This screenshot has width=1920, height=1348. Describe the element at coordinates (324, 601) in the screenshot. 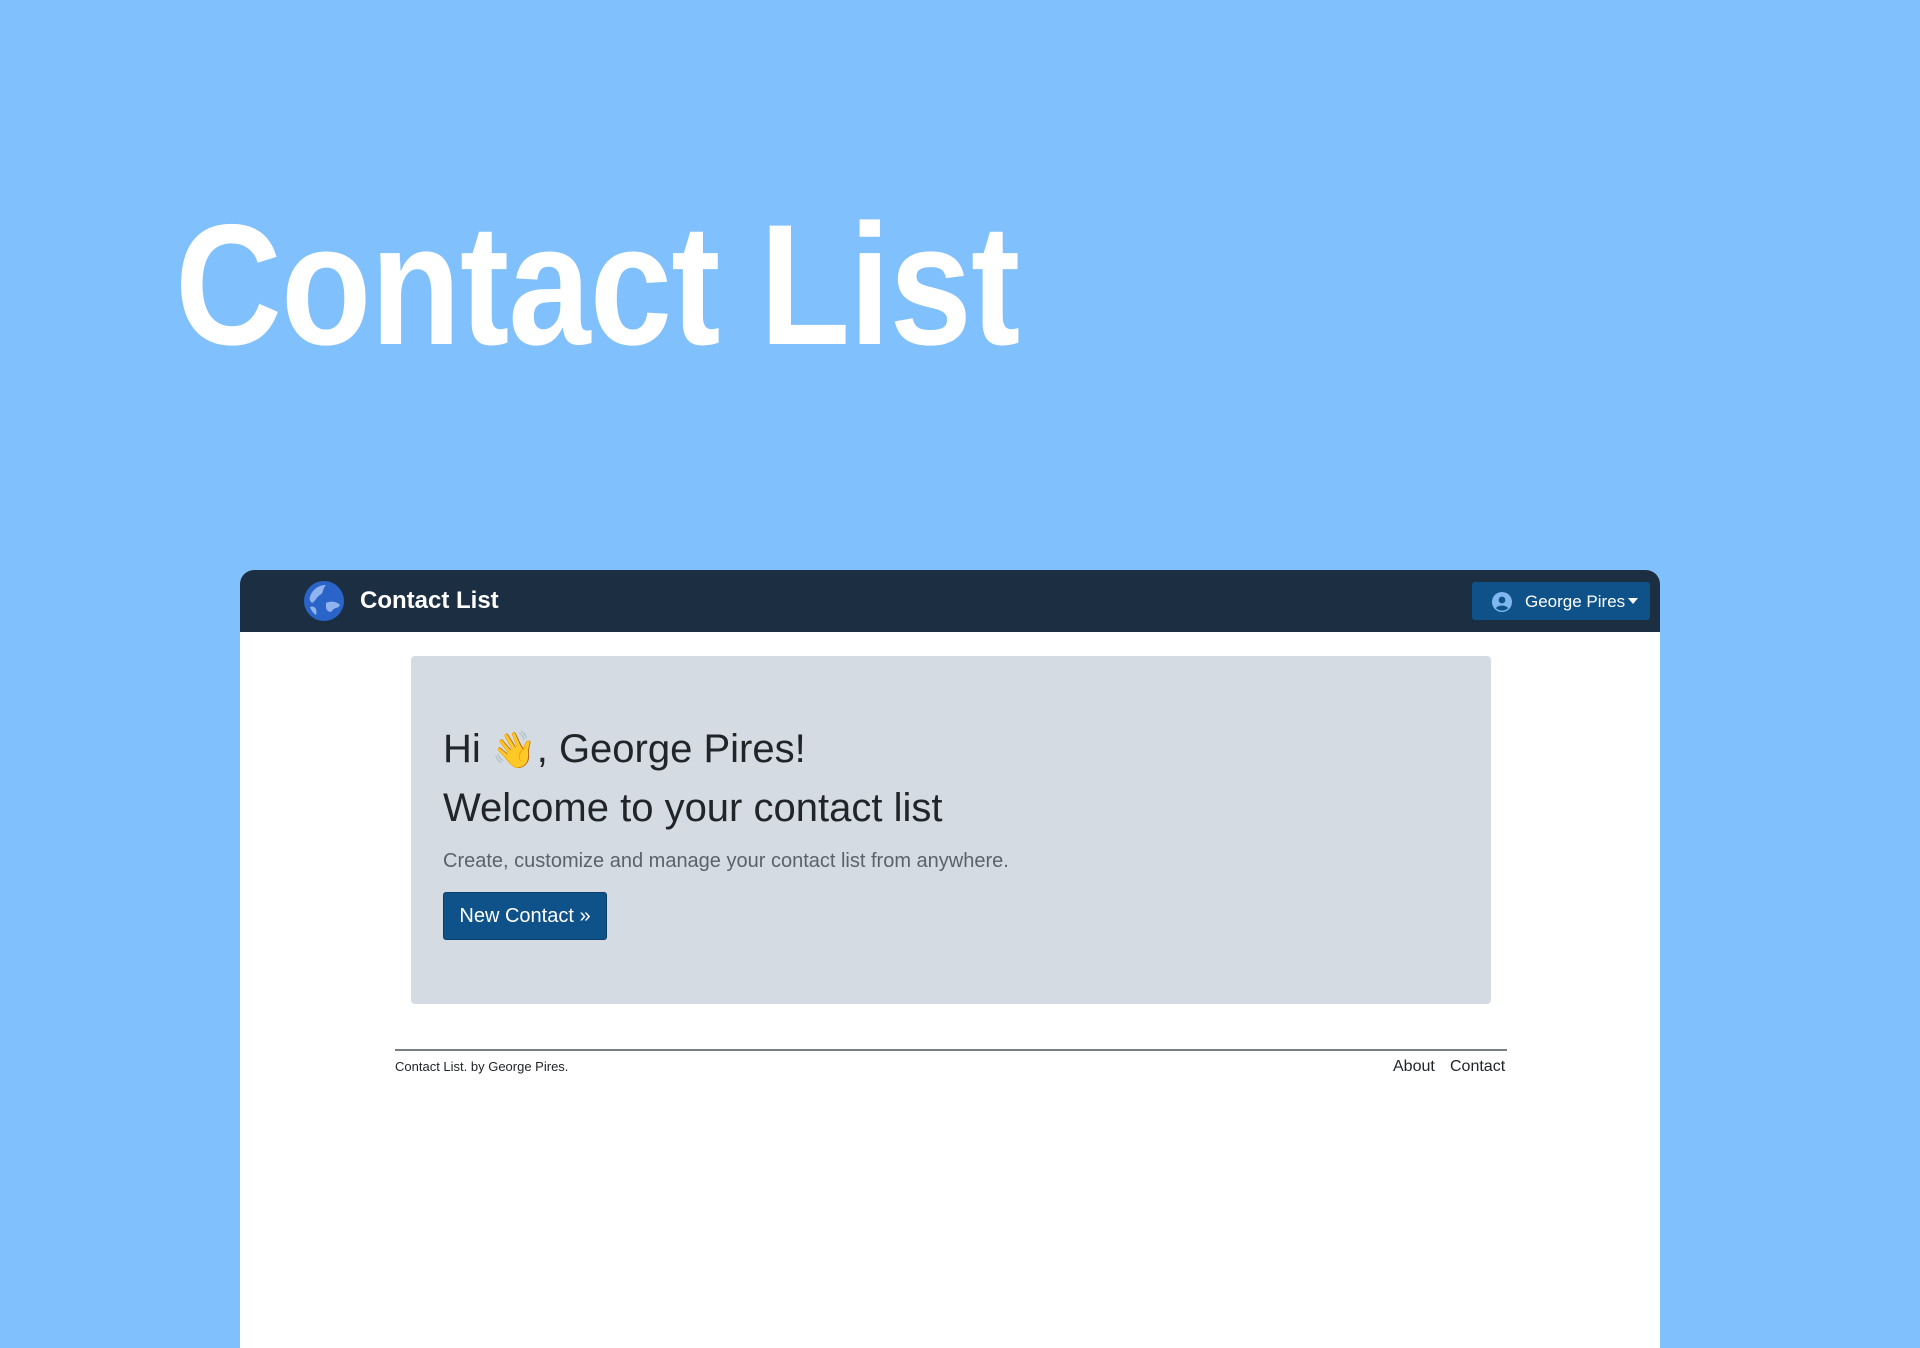

I see `globe-icon` at that location.